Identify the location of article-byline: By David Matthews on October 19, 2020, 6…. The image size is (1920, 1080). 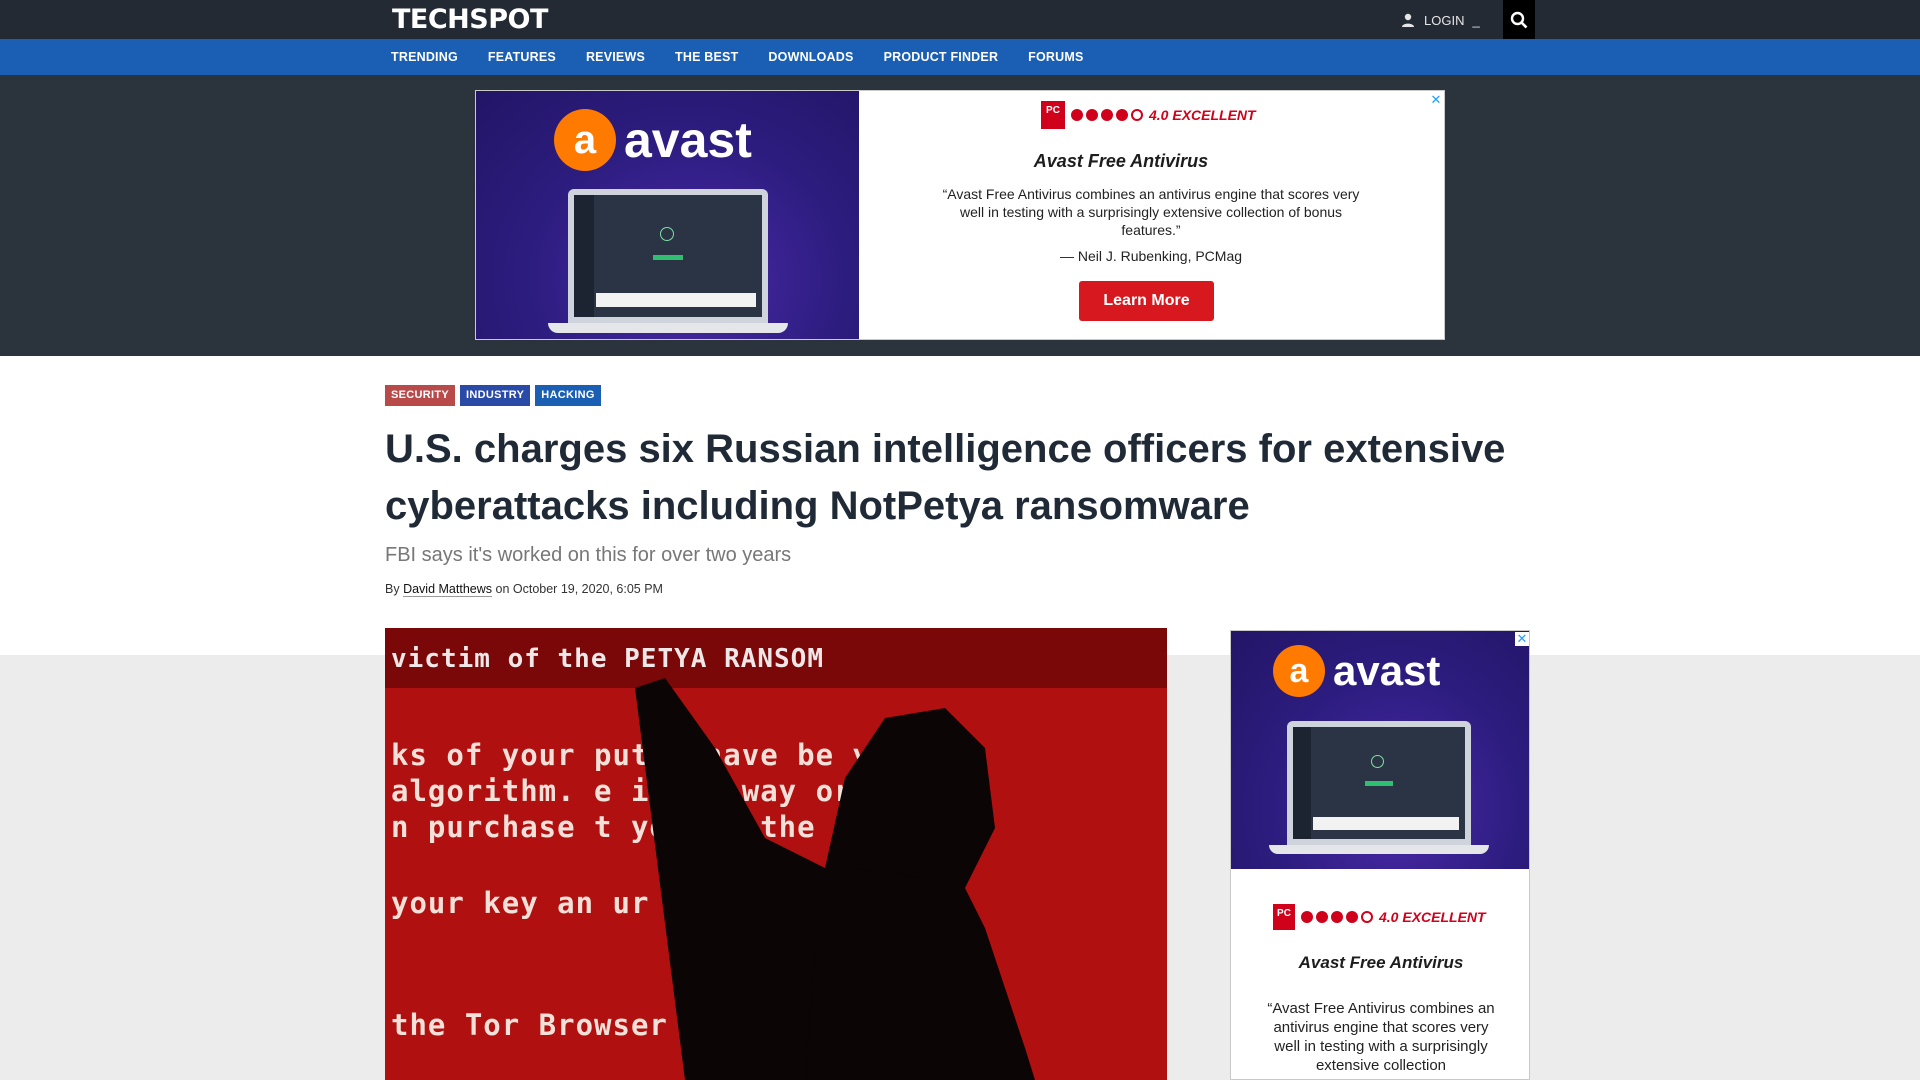
(524, 589).